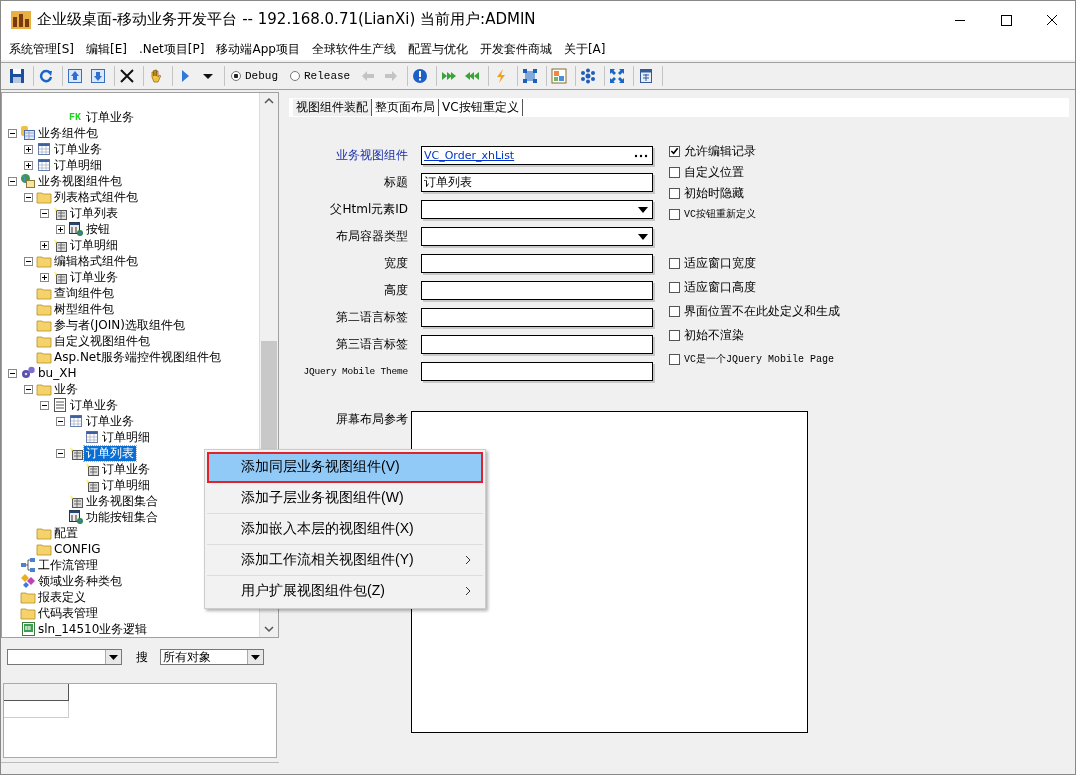 Image resolution: width=1076 pixels, height=775 pixels. Describe the element at coordinates (60, 405) in the screenshot. I see `form-icon` at that location.